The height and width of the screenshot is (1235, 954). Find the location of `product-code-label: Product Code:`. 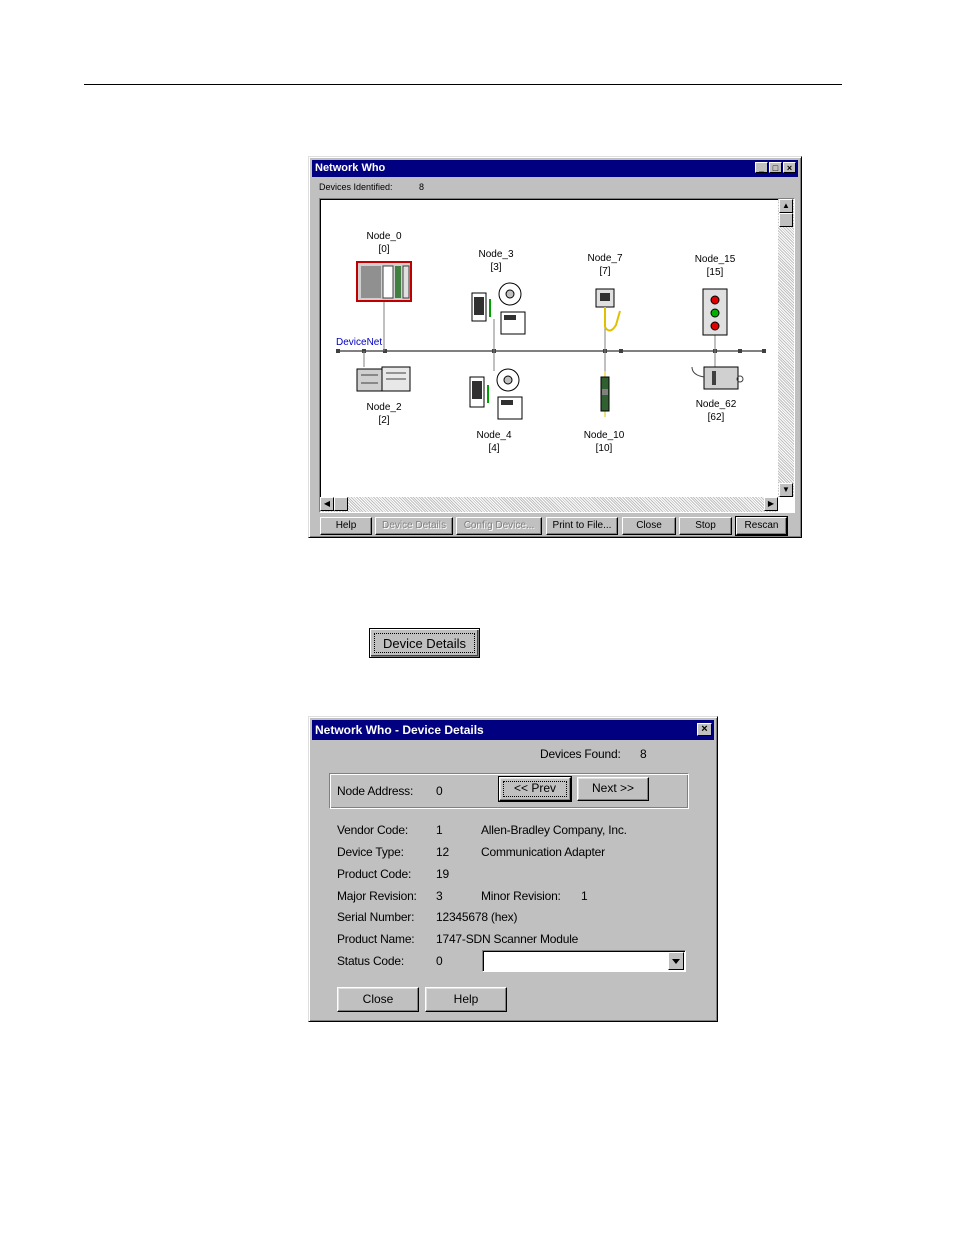

product-code-label: Product Code: is located at coordinates (374, 874).